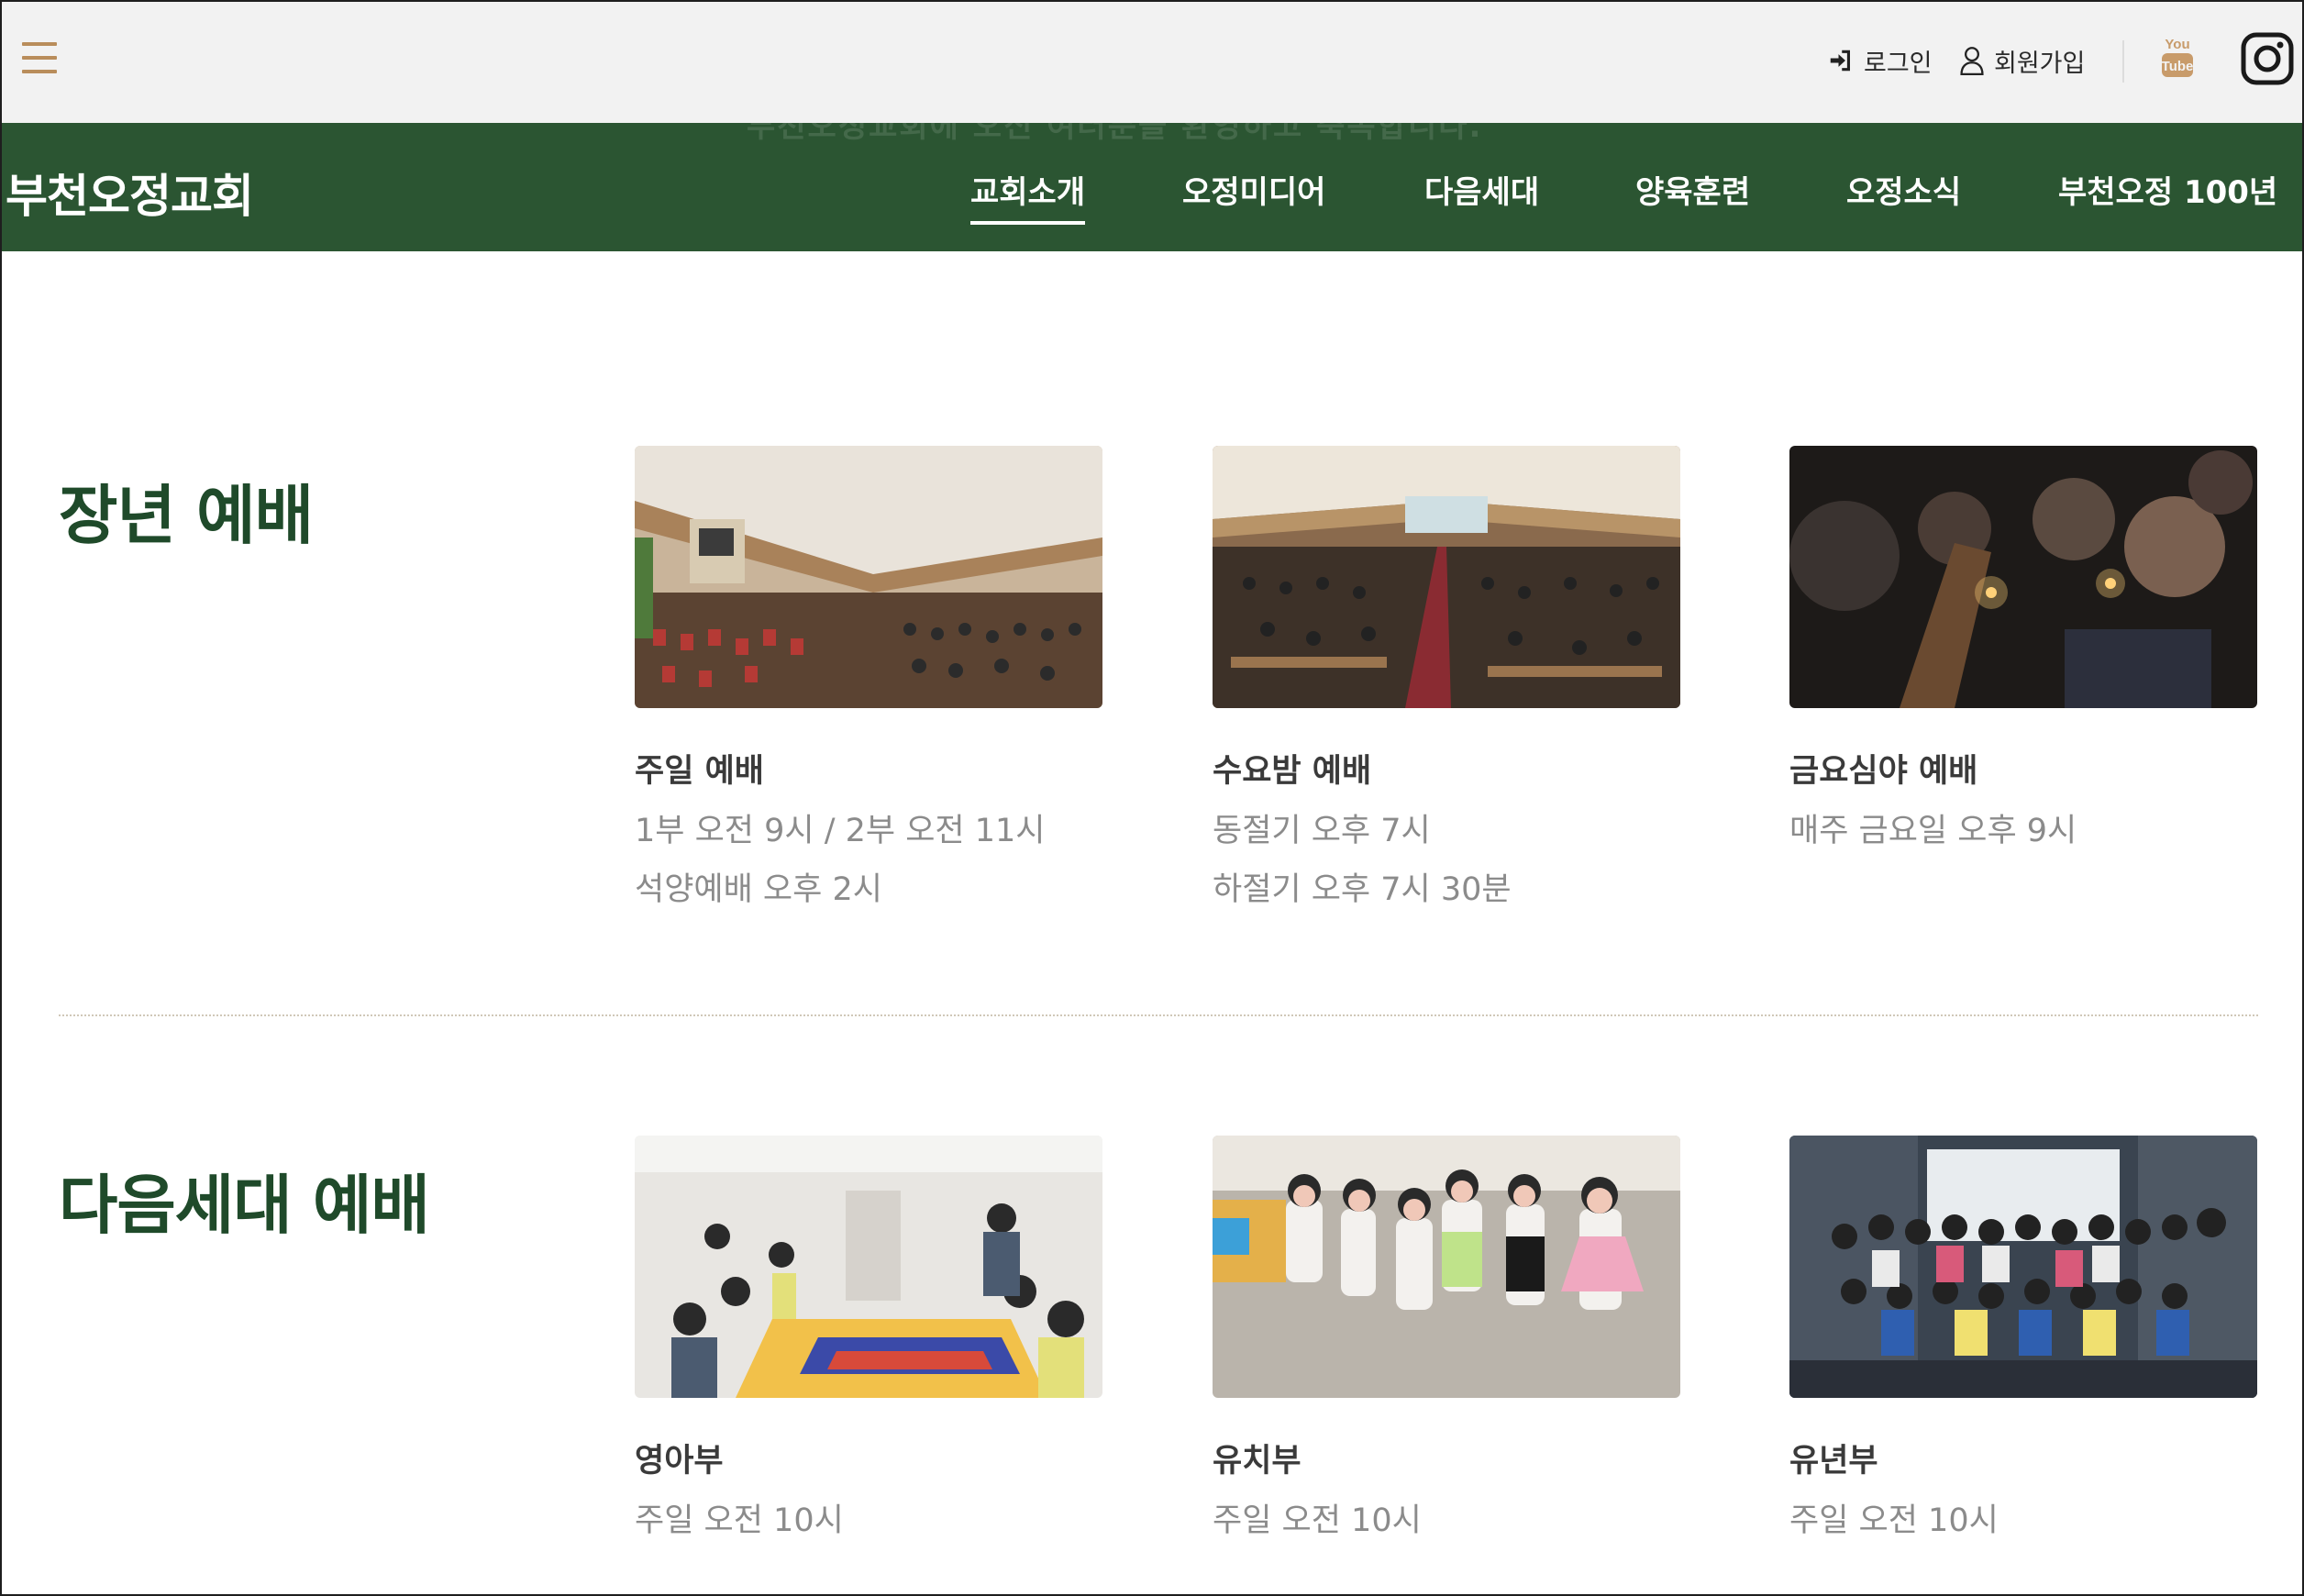 This screenshot has height=1596, width=2304. I want to click on worship-card: 주일 예배 1부 오전 9시 / 2부 오전 11시 석양예배 오후 2시, so click(868, 677).